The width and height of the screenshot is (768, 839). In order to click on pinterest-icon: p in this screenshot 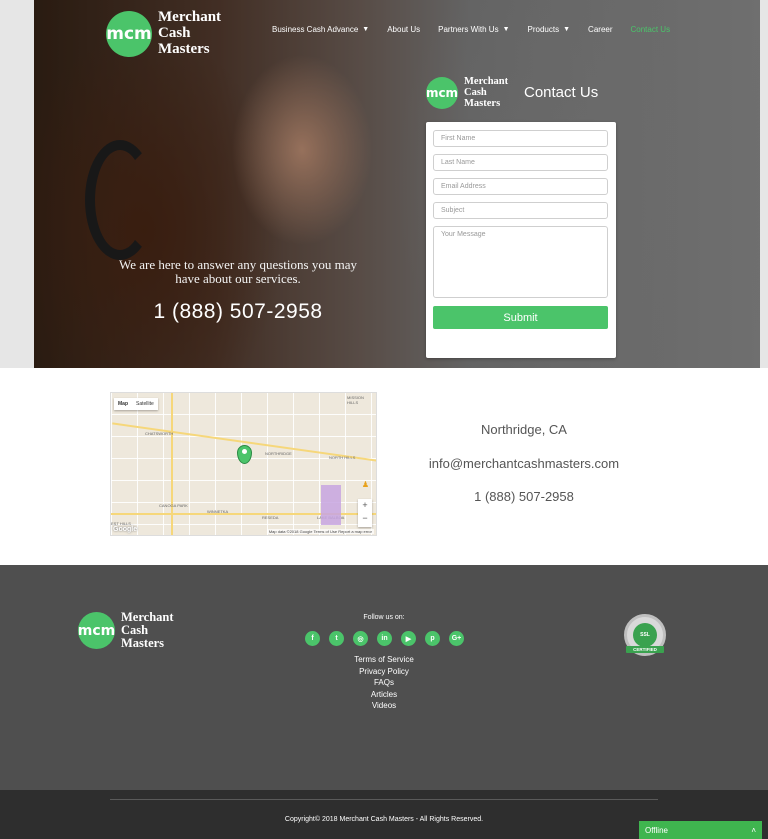, I will do `click(432, 638)`.